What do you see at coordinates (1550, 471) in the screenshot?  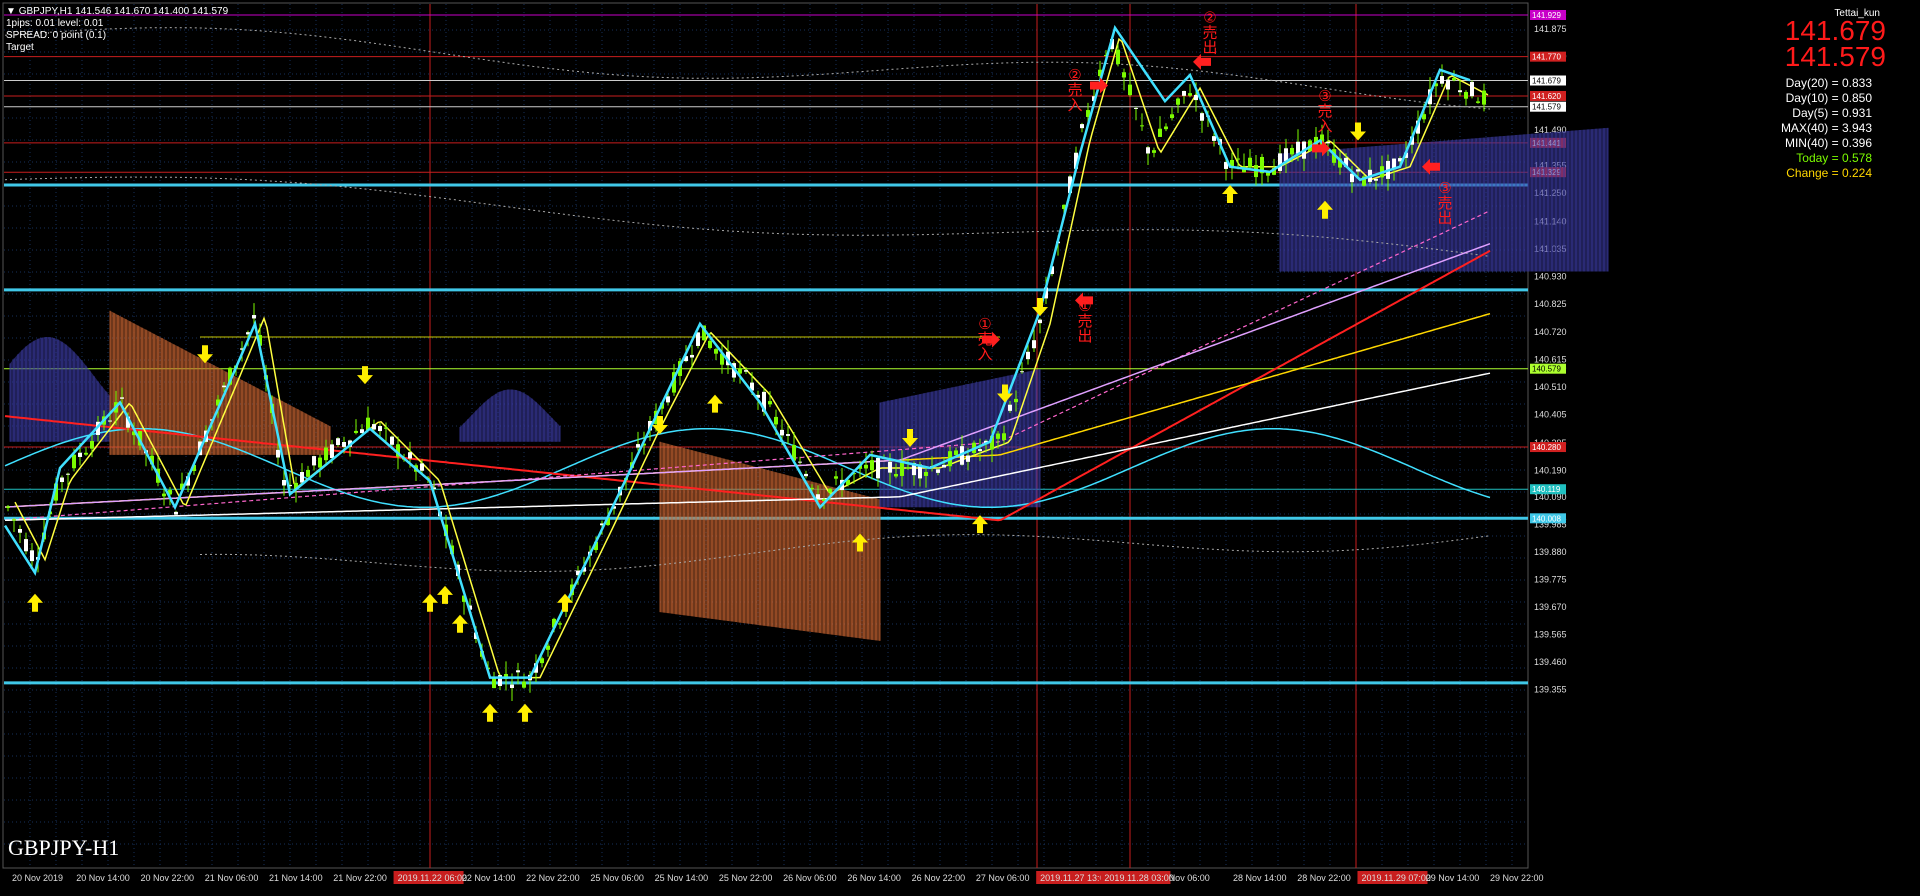 I see `price-tick-label: 140.190` at bounding box center [1550, 471].